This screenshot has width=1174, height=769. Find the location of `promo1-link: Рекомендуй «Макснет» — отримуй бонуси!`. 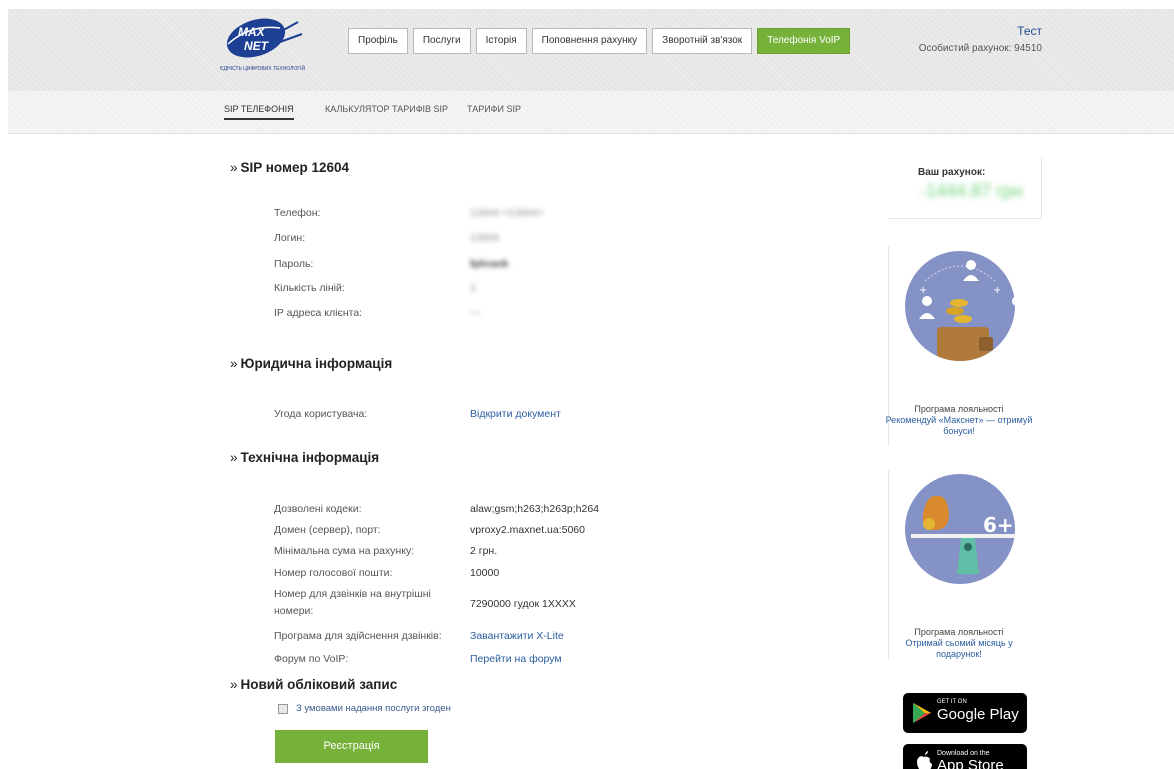

promo1-link: Рекомендуй «Макснет» — отримуй бонуси! is located at coordinates (959, 426).